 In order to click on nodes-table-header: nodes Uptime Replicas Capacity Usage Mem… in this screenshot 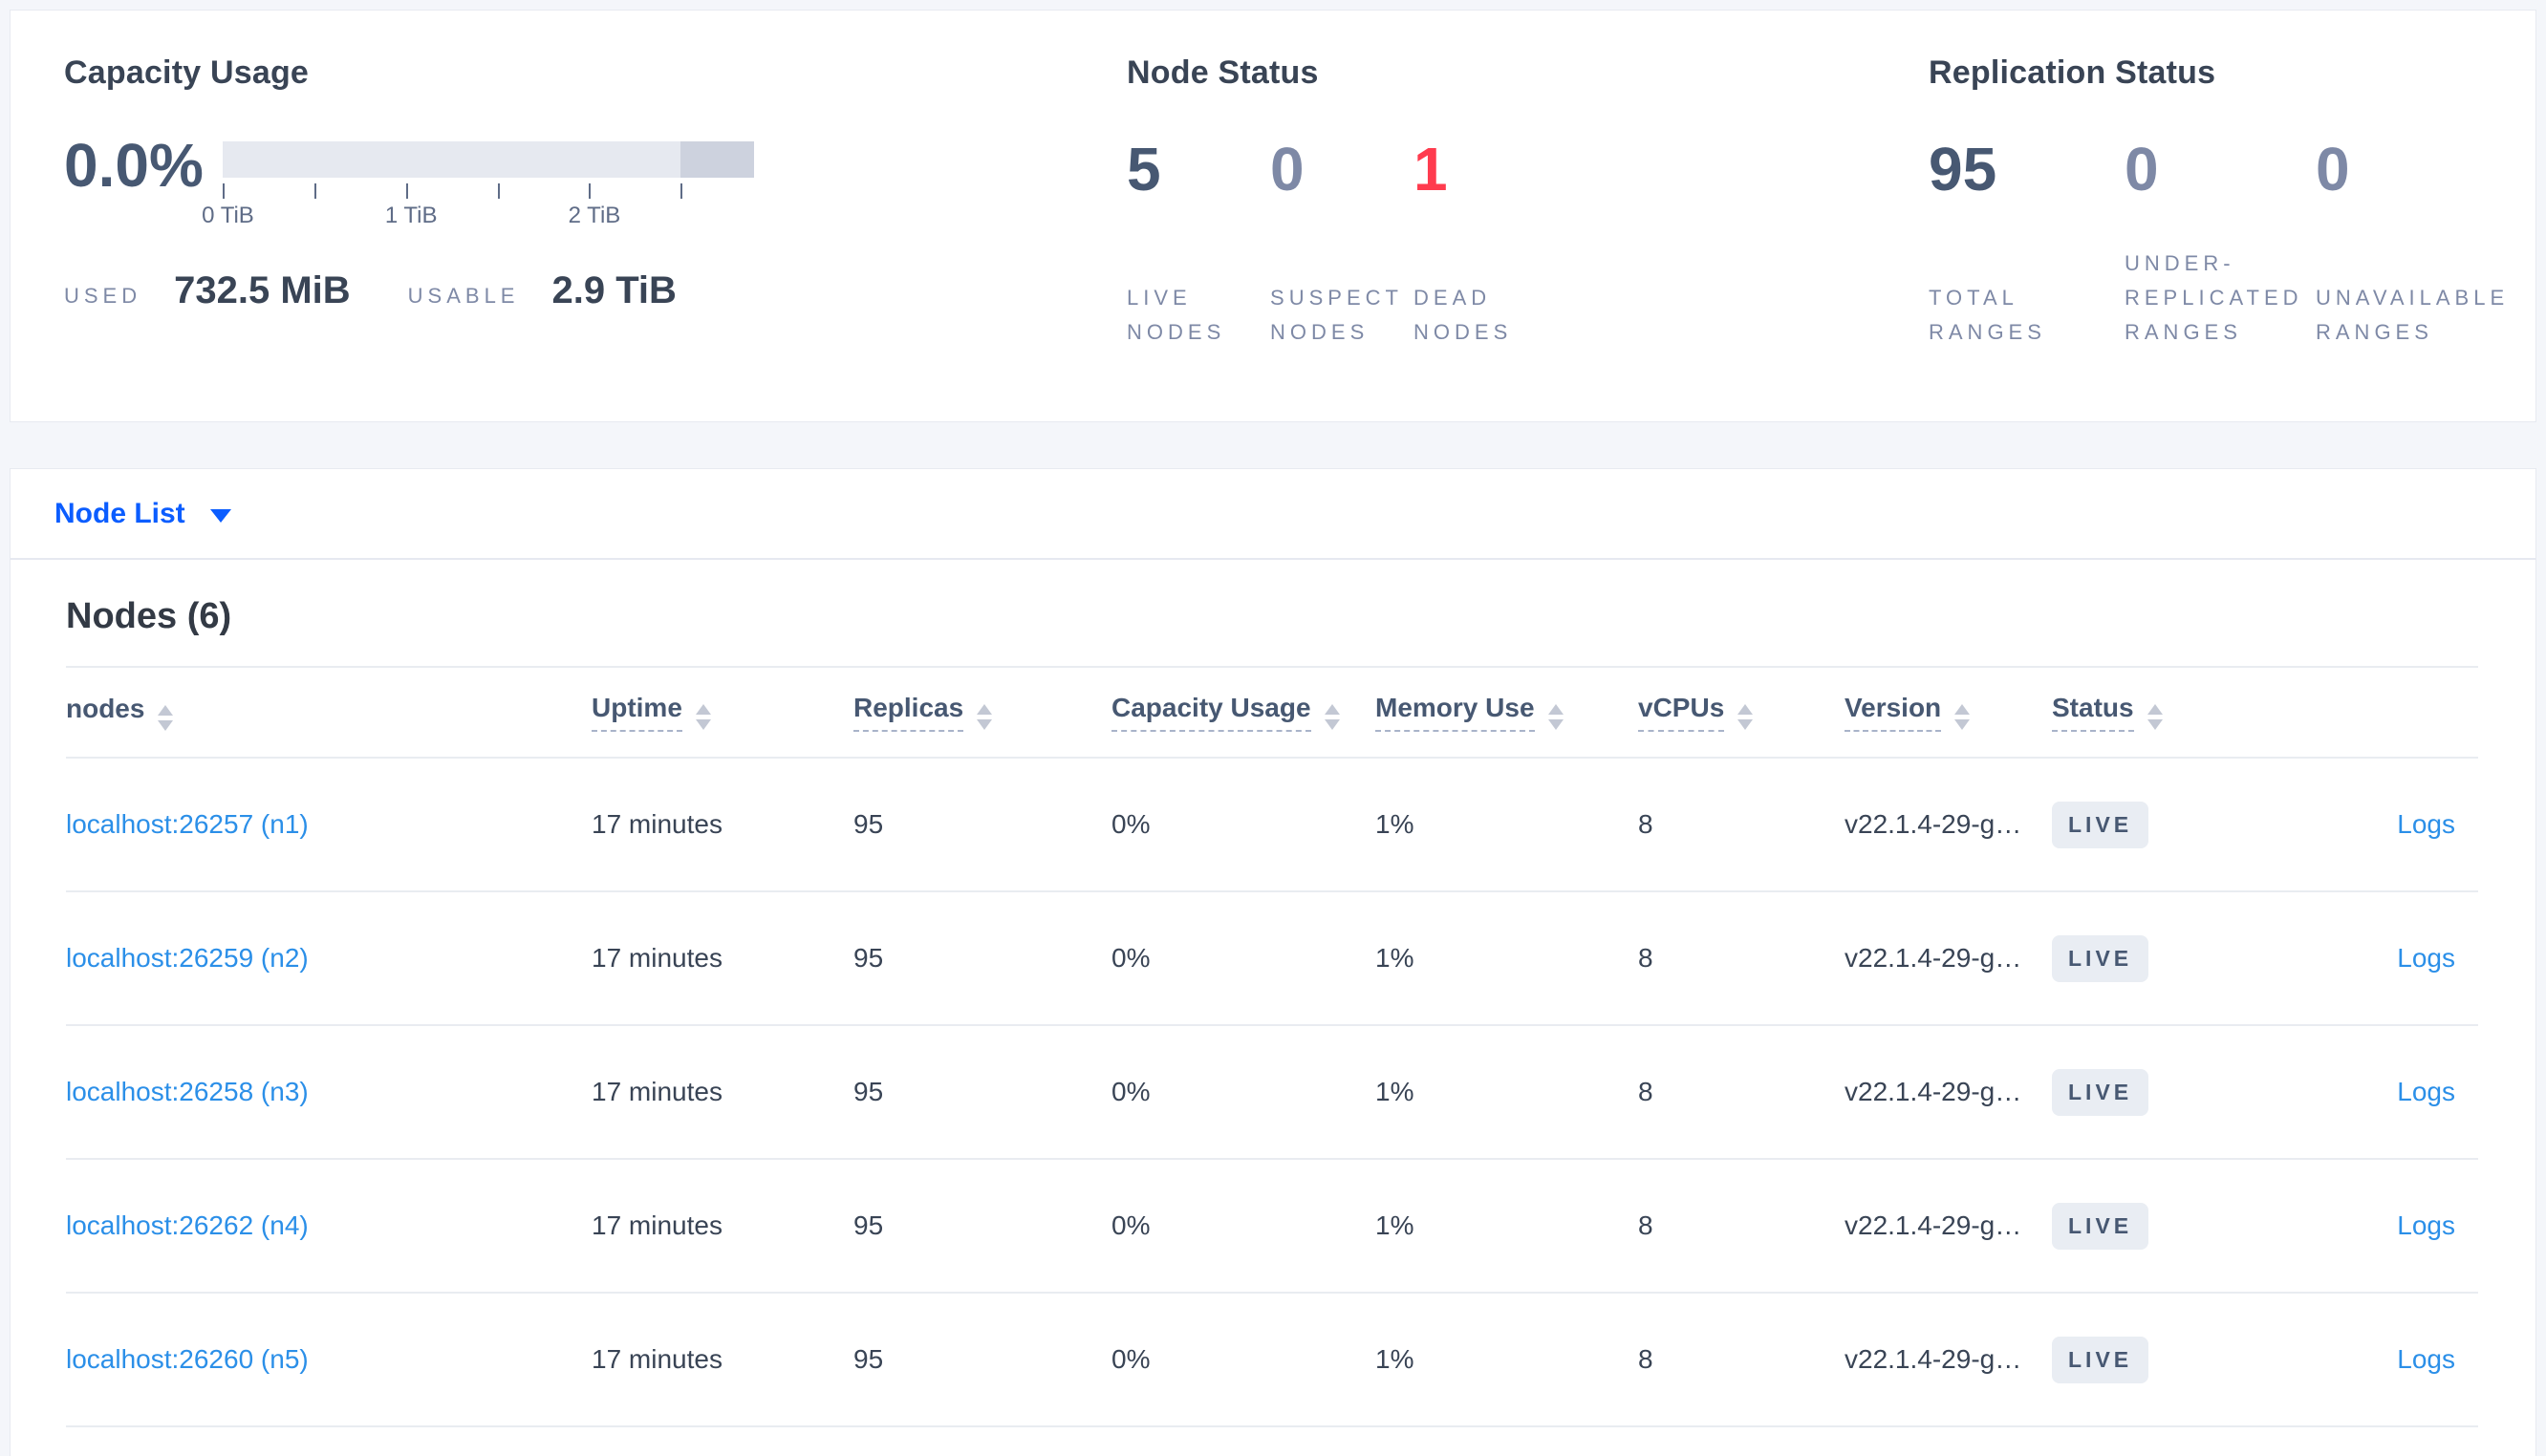, I will do `click(1272, 713)`.